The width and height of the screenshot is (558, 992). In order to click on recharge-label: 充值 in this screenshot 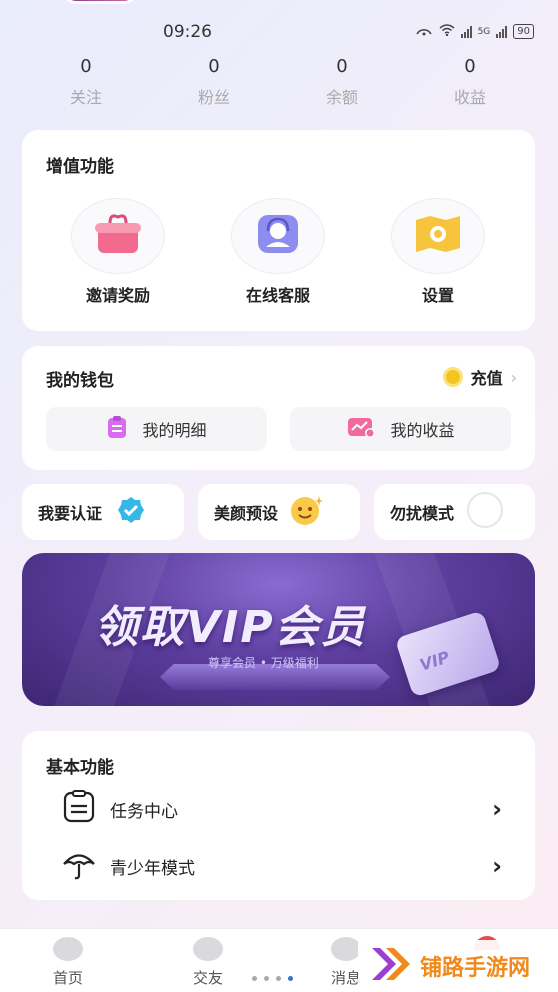, I will do `click(486, 378)`.